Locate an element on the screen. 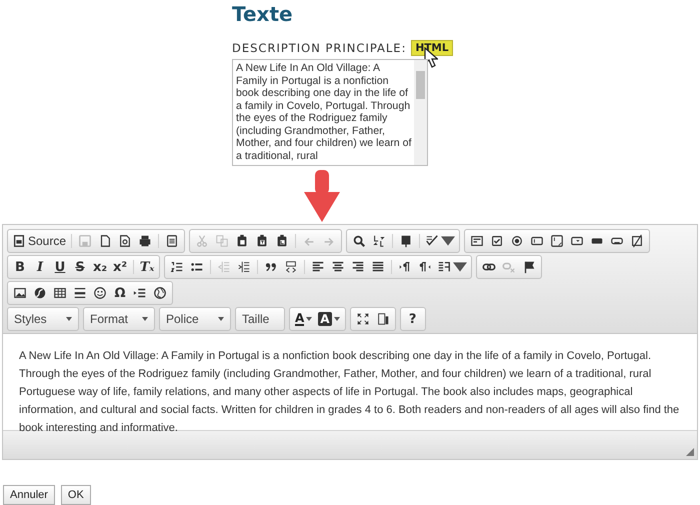 This screenshot has height=505, width=700. hidden-field-icon is located at coordinates (637, 241).